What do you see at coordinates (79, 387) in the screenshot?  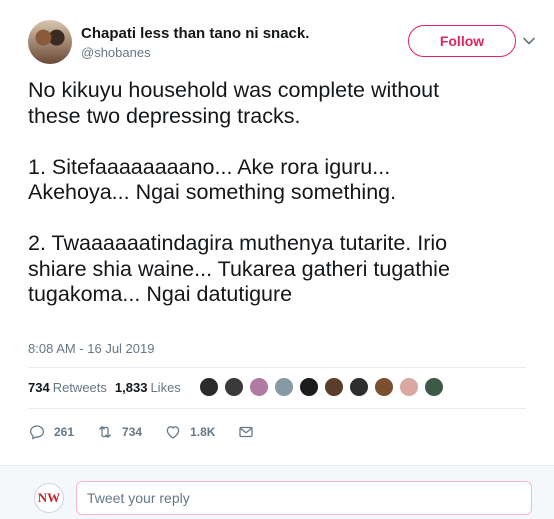 I see `retweets-label: Retweets` at bounding box center [79, 387].